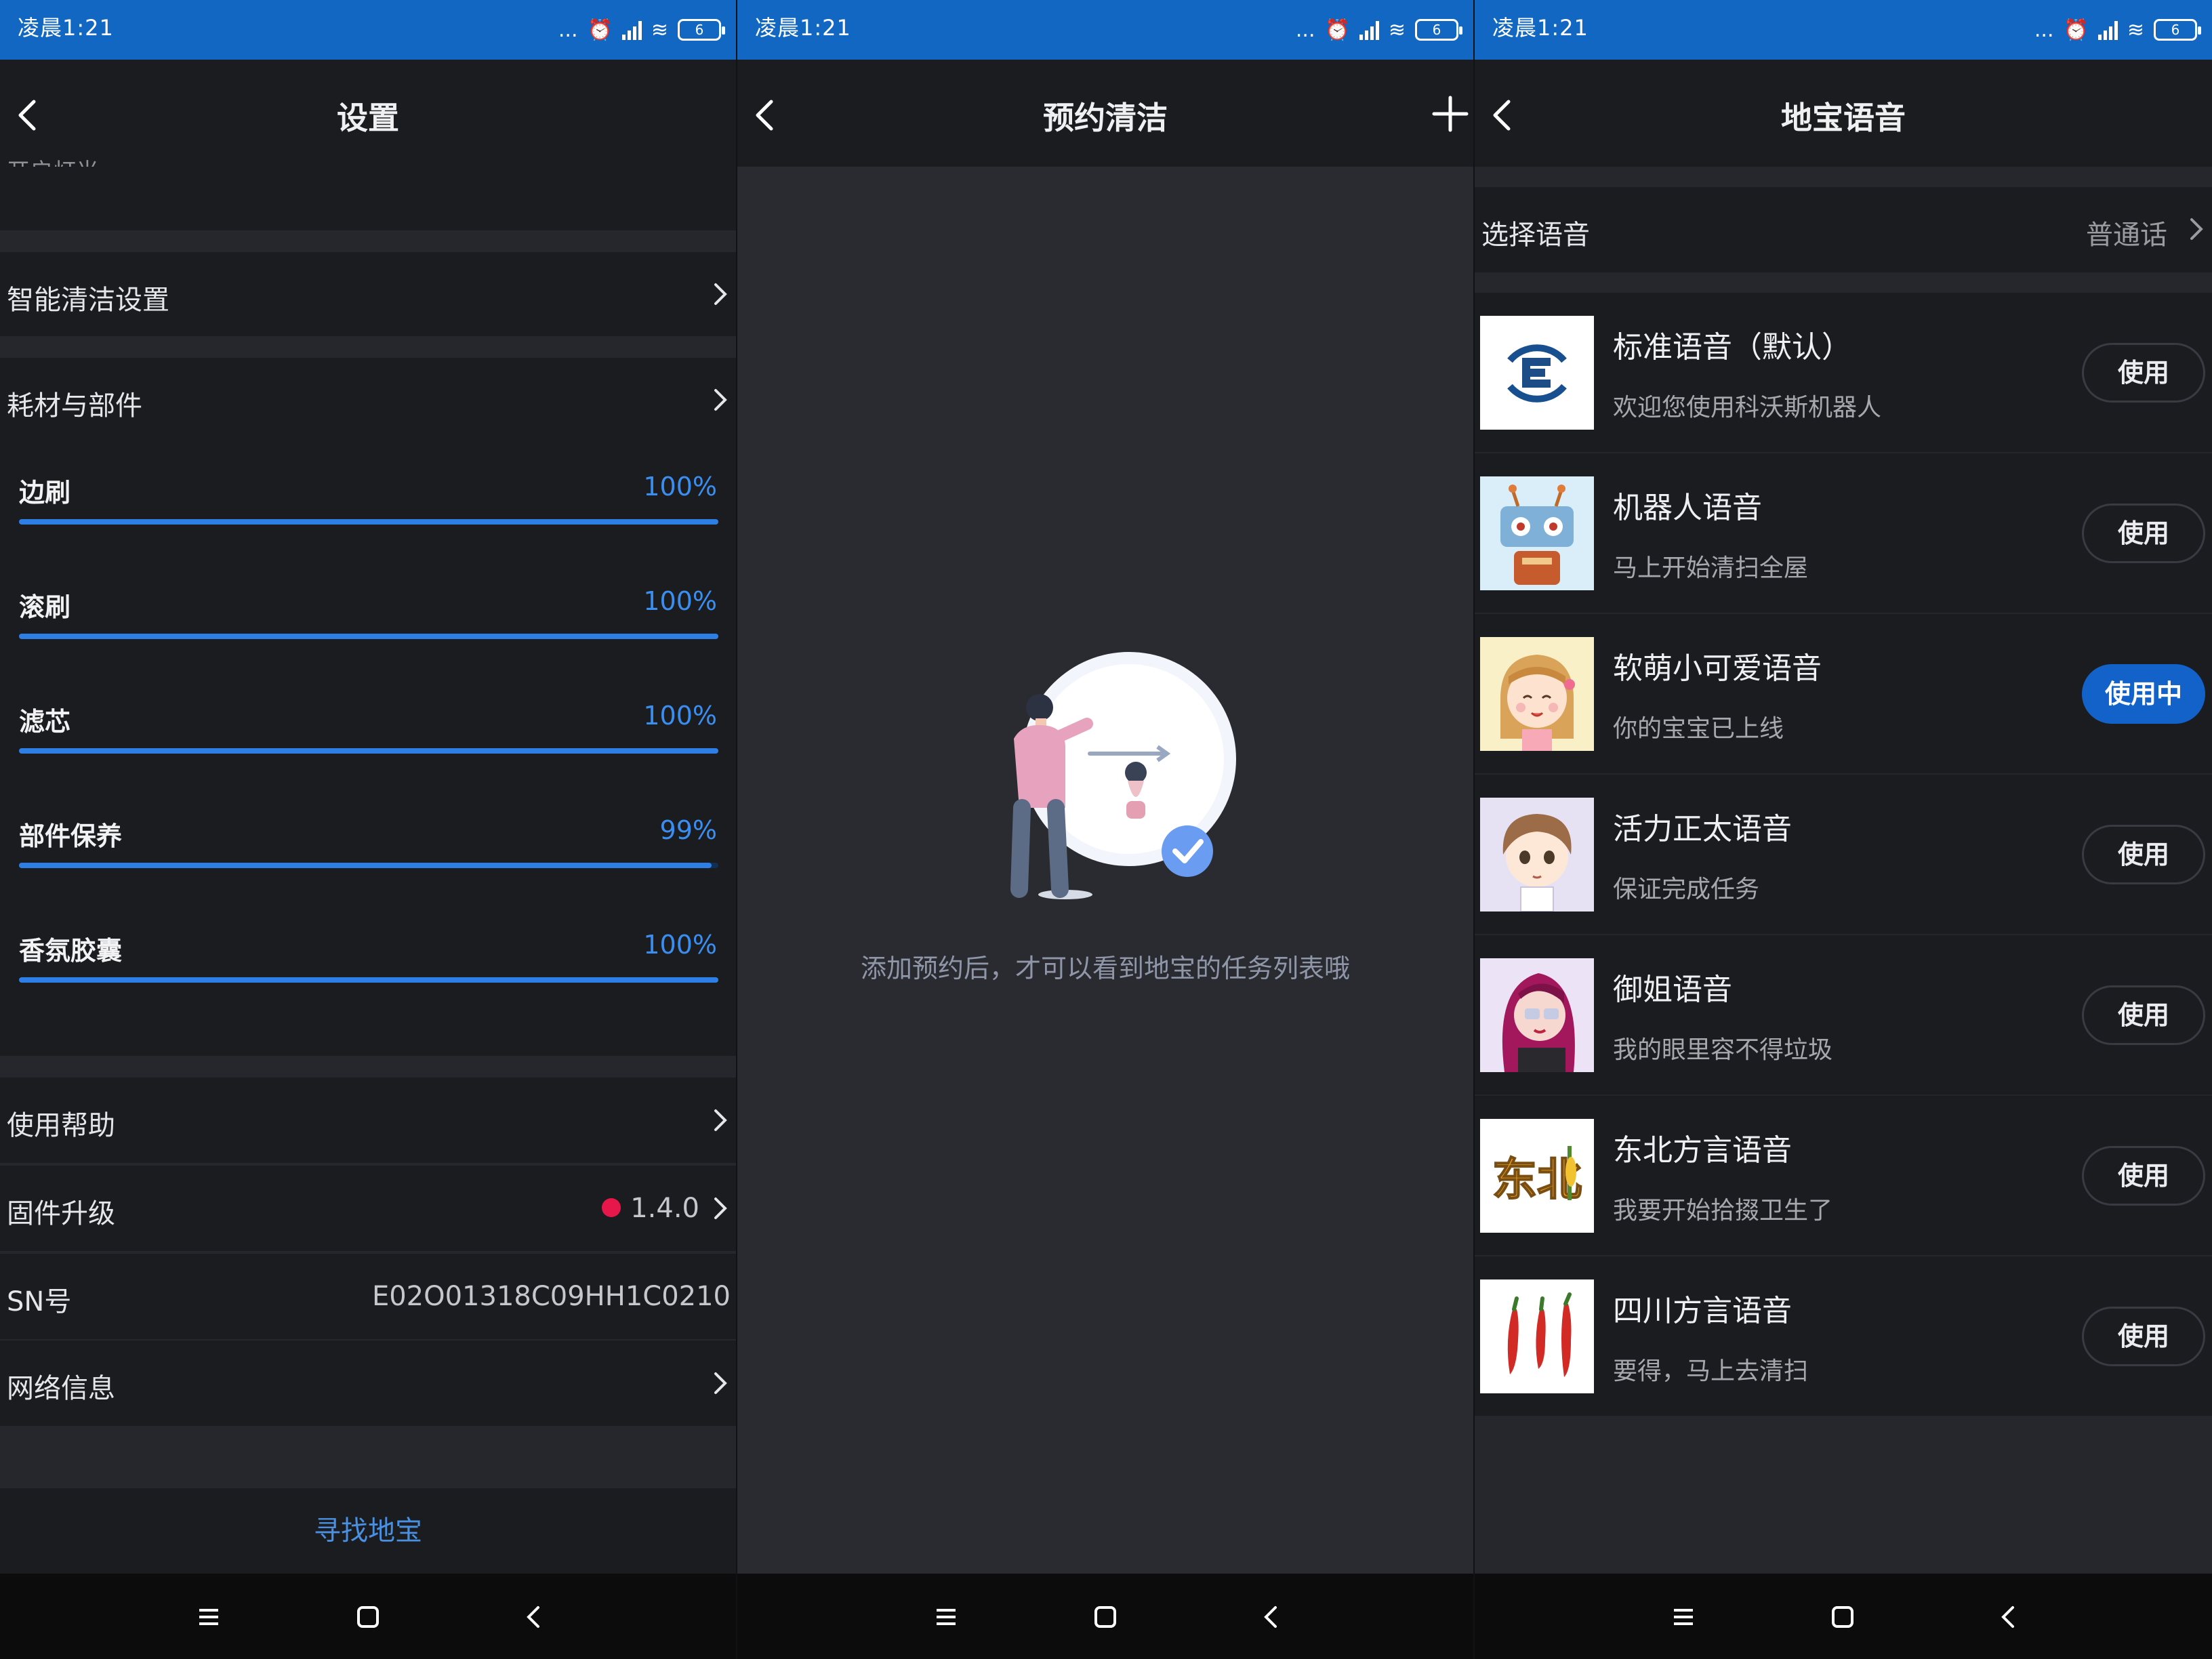 This screenshot has height=1659, width=2212. Describe the element at coordinates (1537, 1176) in the screenshot. I see `dongbei-avatar-icon: 东北` at that location.